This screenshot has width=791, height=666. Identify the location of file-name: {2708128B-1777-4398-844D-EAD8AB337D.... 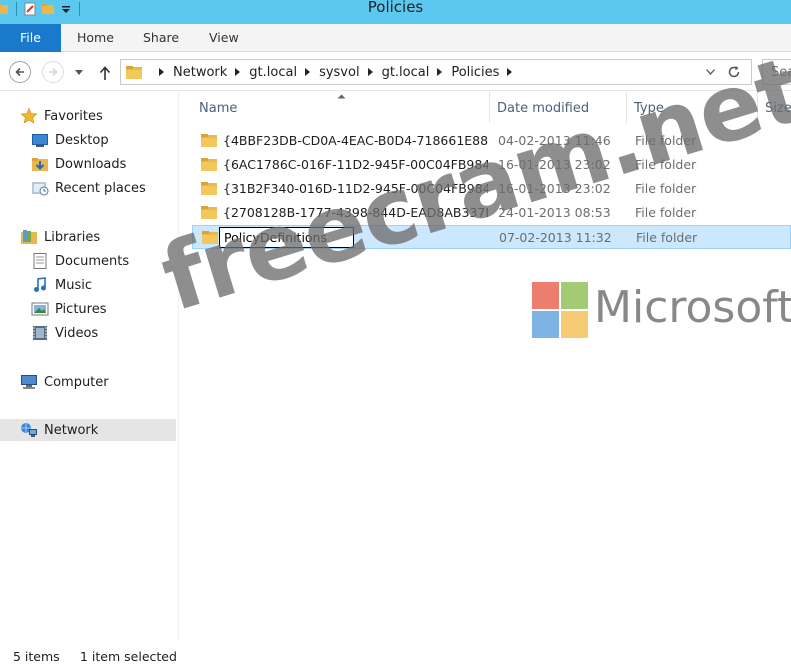
(355, 212).